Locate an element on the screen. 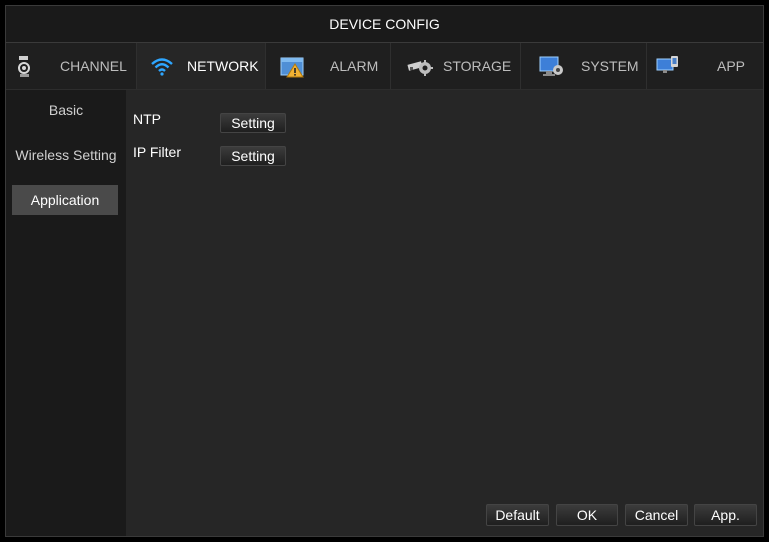  tab-network: NETWORK is located at coordinates (201, 66).